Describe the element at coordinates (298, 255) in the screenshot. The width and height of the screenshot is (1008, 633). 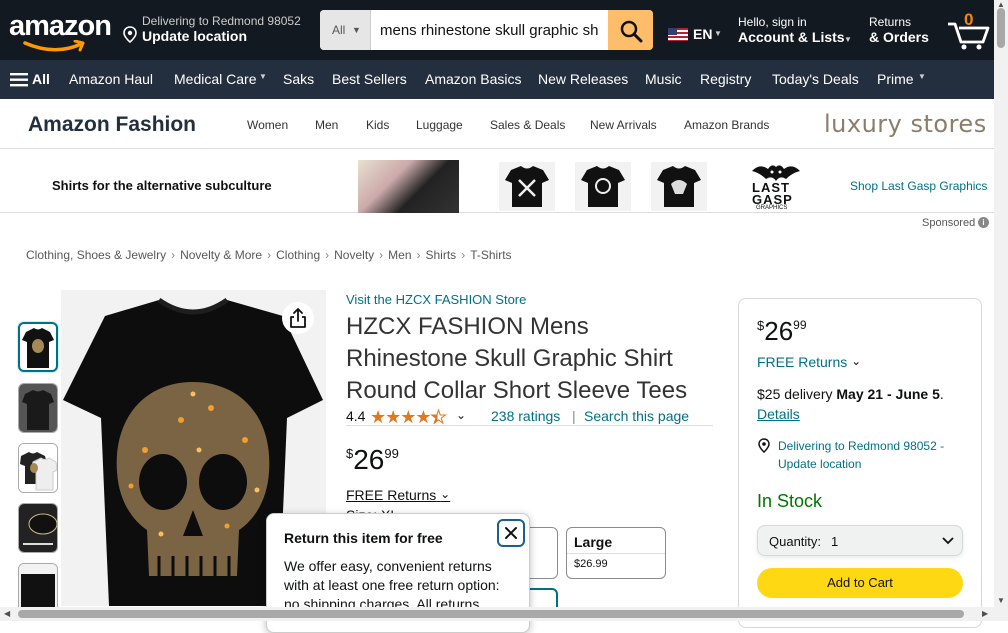
I see `breadcrumb-item: Clothing` at that location.